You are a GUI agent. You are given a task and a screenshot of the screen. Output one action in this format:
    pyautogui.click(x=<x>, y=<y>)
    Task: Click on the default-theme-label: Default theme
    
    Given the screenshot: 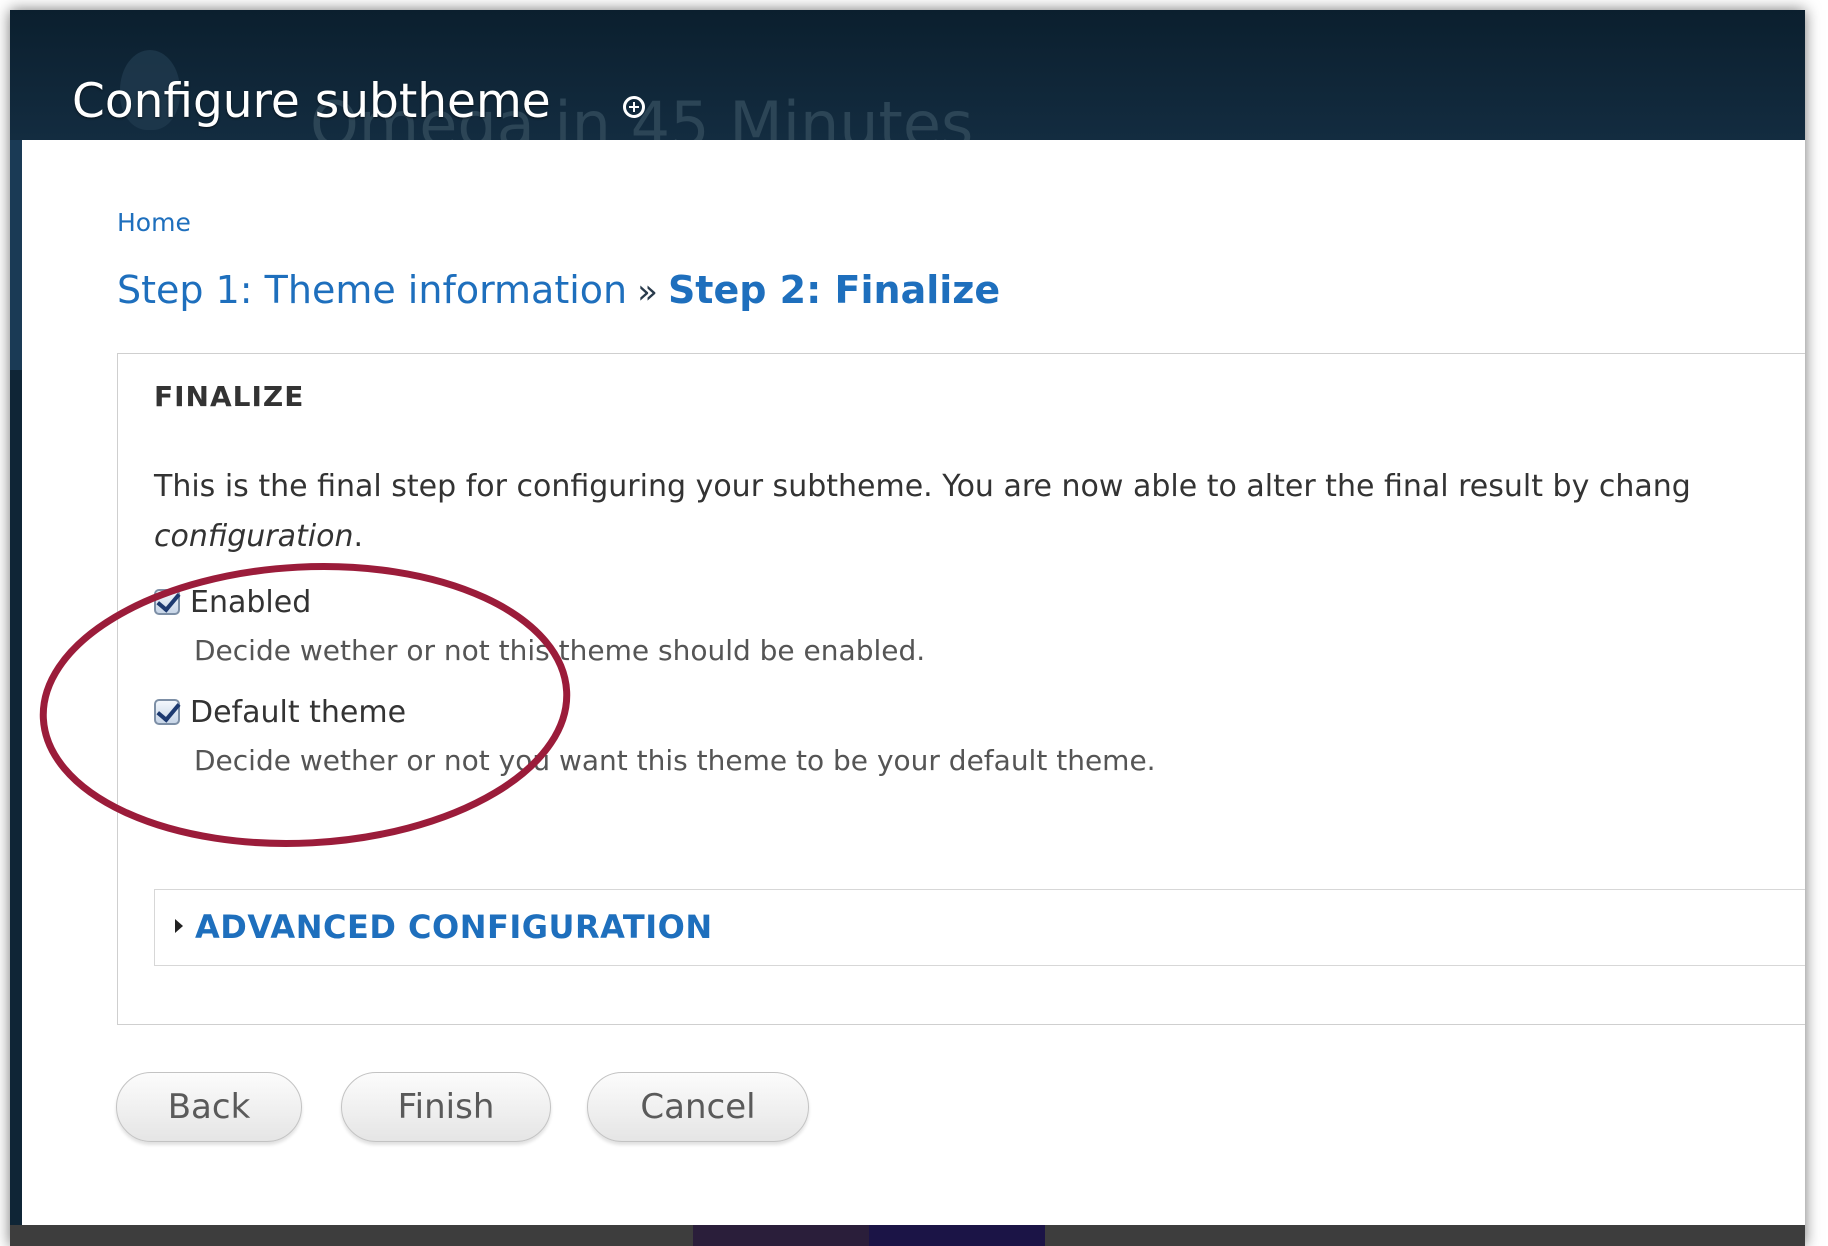 What is the action you would take?
    pyautogui.click(x=298, y=712)
    